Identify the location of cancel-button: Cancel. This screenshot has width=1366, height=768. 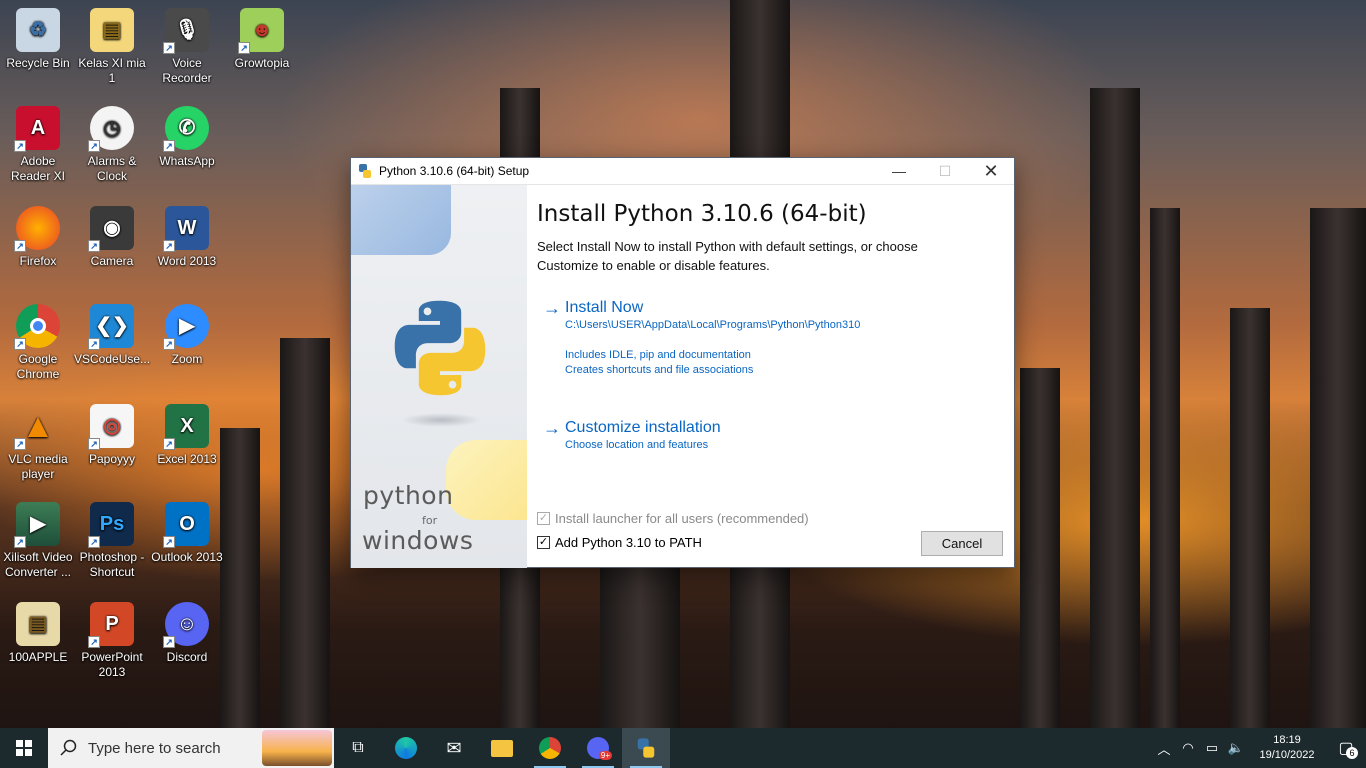
(962, 543).